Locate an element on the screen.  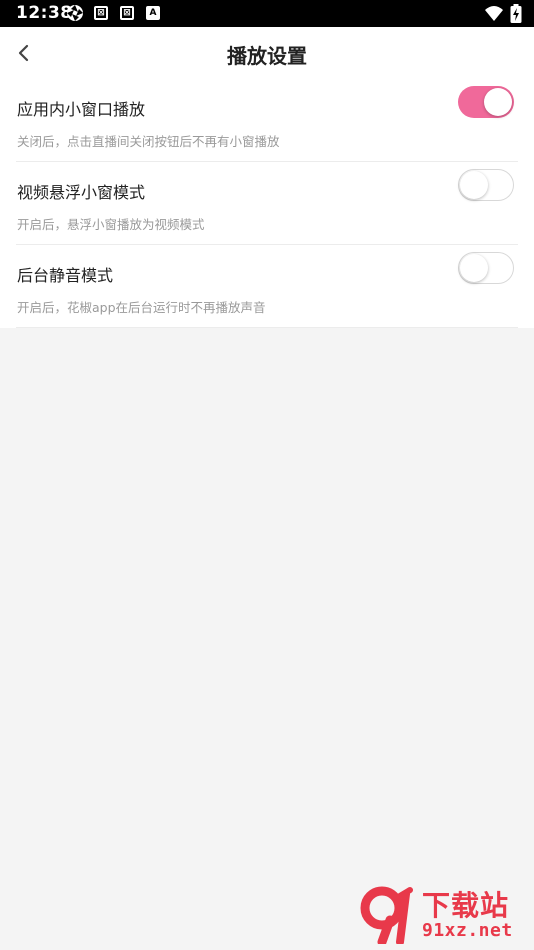
a-letter-icon: A is located at coordinates (153, 13).